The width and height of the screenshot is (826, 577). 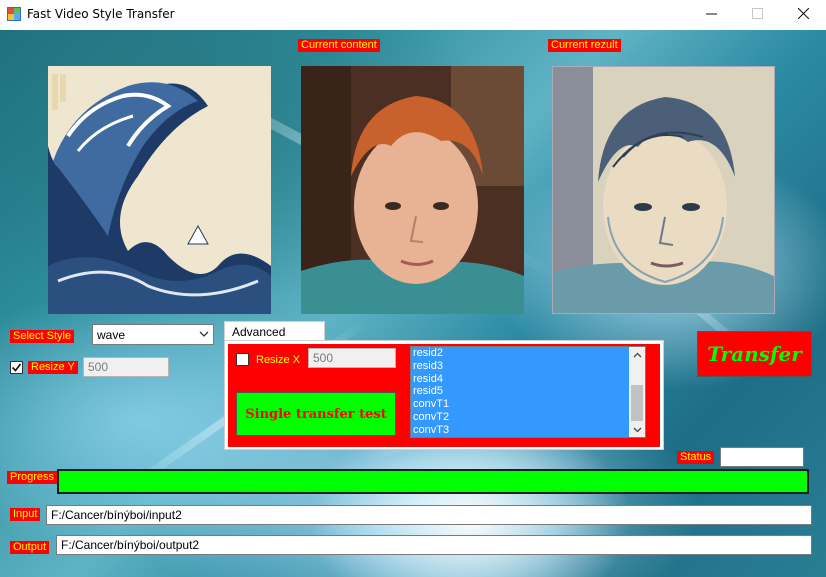 I want to click on close-icon, so click(x=803, y=14).